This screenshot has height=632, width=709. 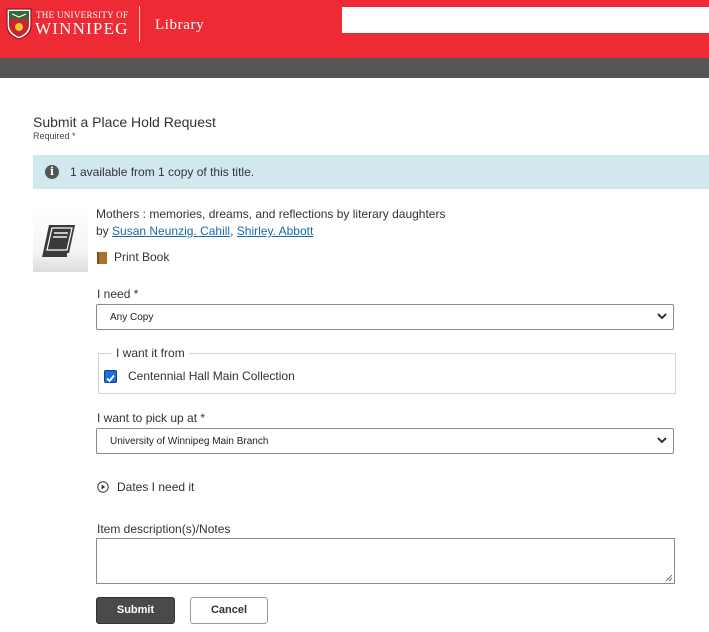 I want to click on pickup-select: University of Winnipeg Main Branch, so click(x=385, y=441).